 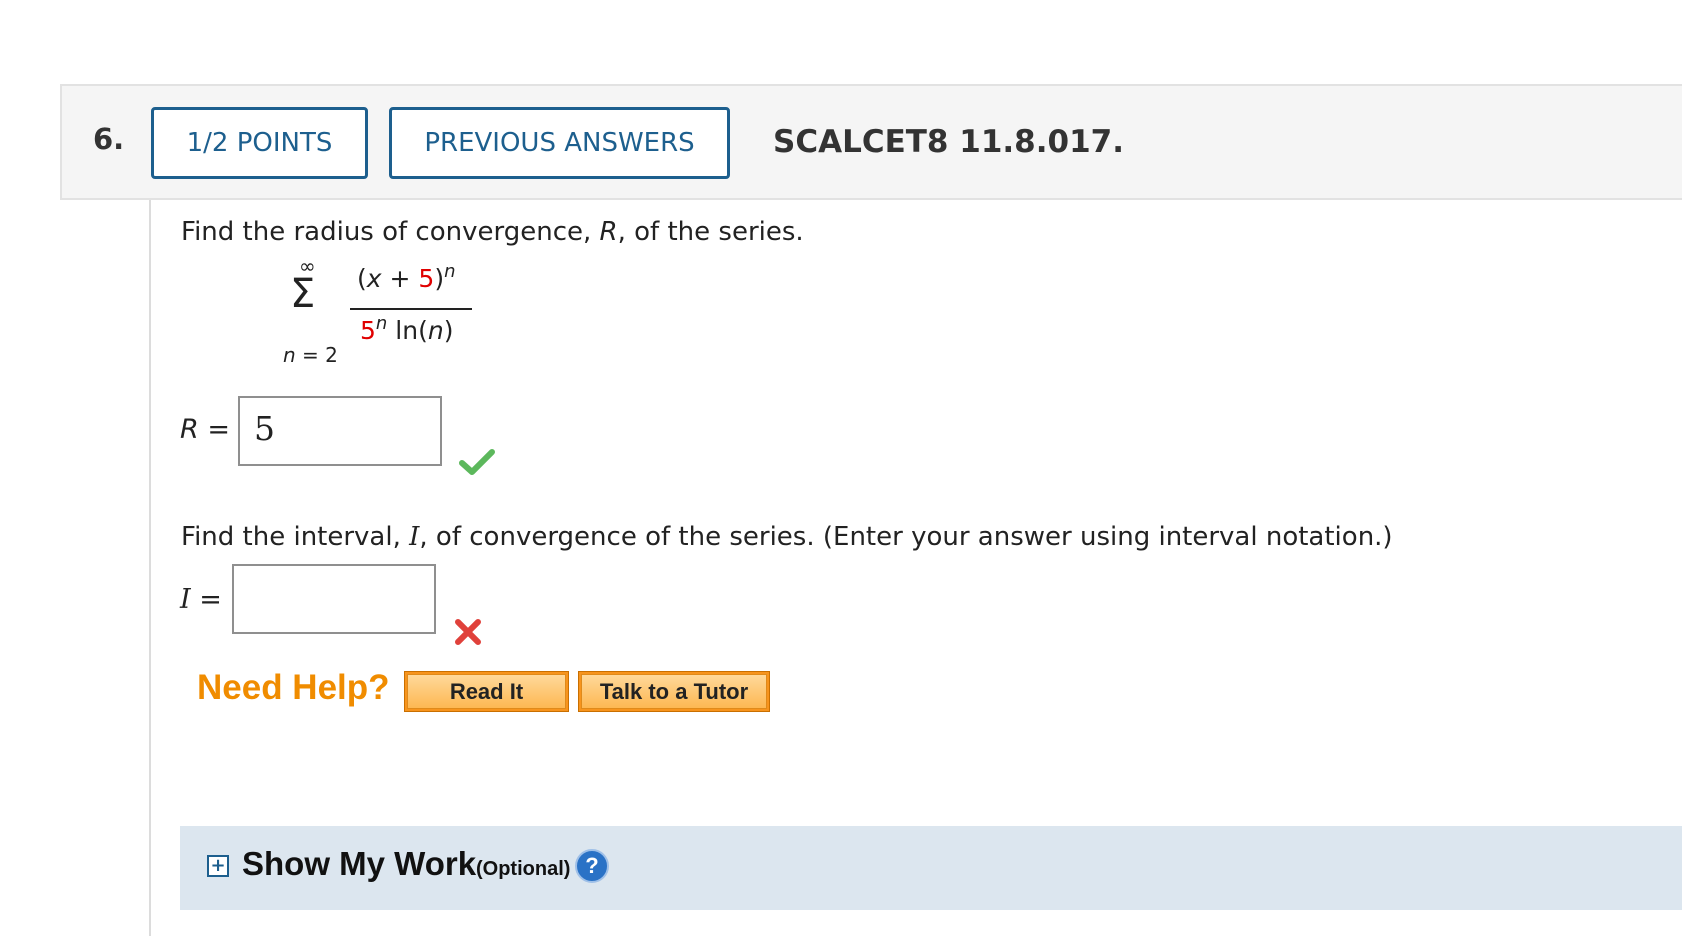 I want to click on incorrect-x-icon, so click(x=468, y=632).